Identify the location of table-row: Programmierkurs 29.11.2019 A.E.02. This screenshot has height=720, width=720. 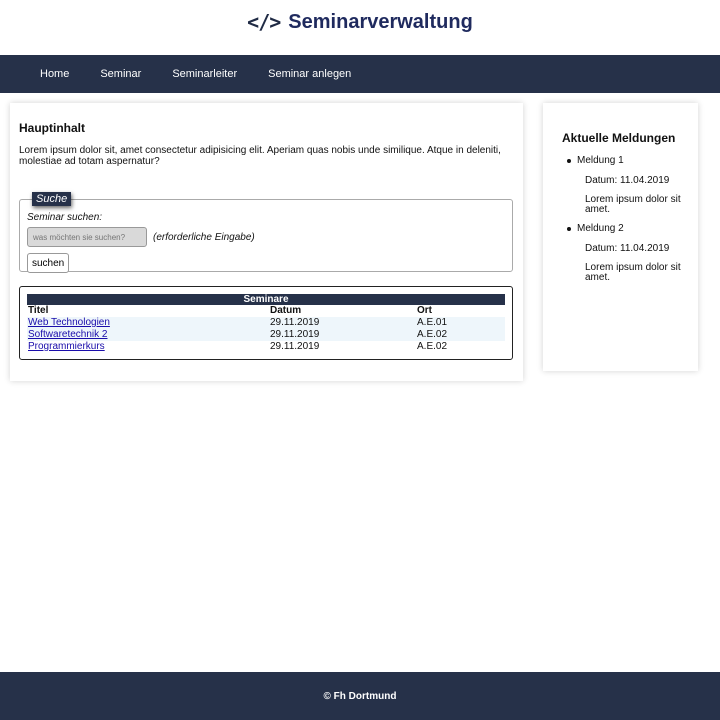
(266, 347).